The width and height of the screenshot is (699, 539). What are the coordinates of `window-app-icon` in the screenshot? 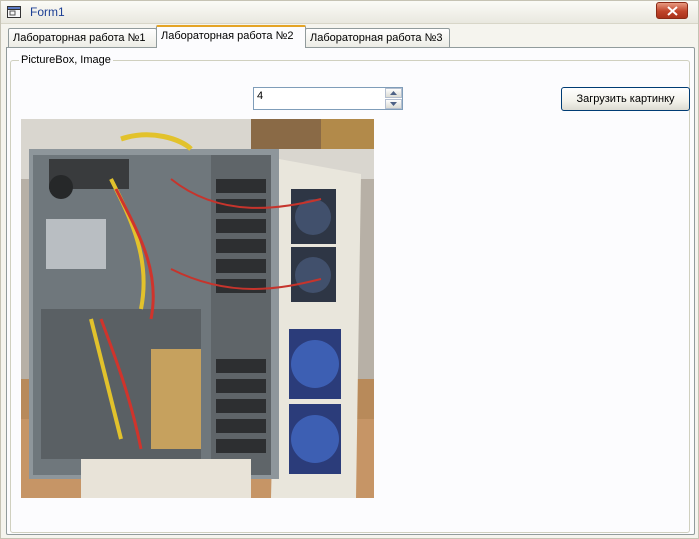 It's located at (14, 12).